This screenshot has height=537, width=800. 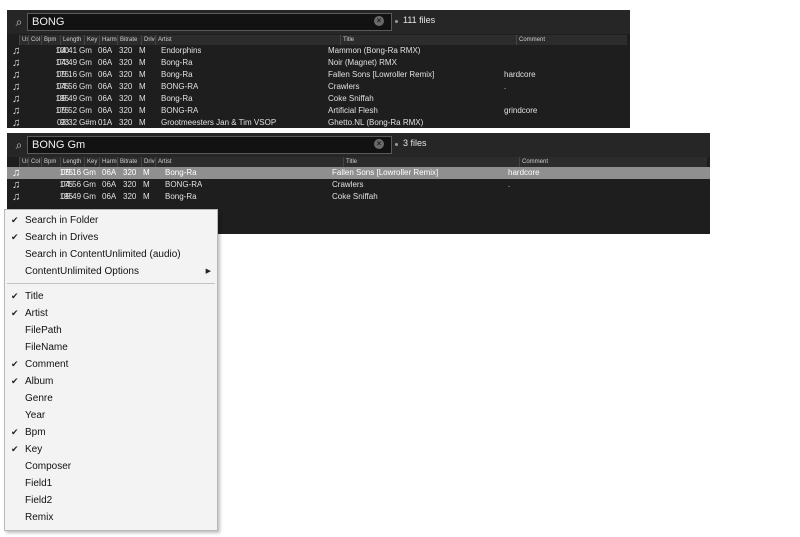 What do you see at coordinates (111, 271) in the screenshot?
I see `menu-item-contentunlimited-options: ContentUnlimited Options ▶` at bounding box center [111, 271].